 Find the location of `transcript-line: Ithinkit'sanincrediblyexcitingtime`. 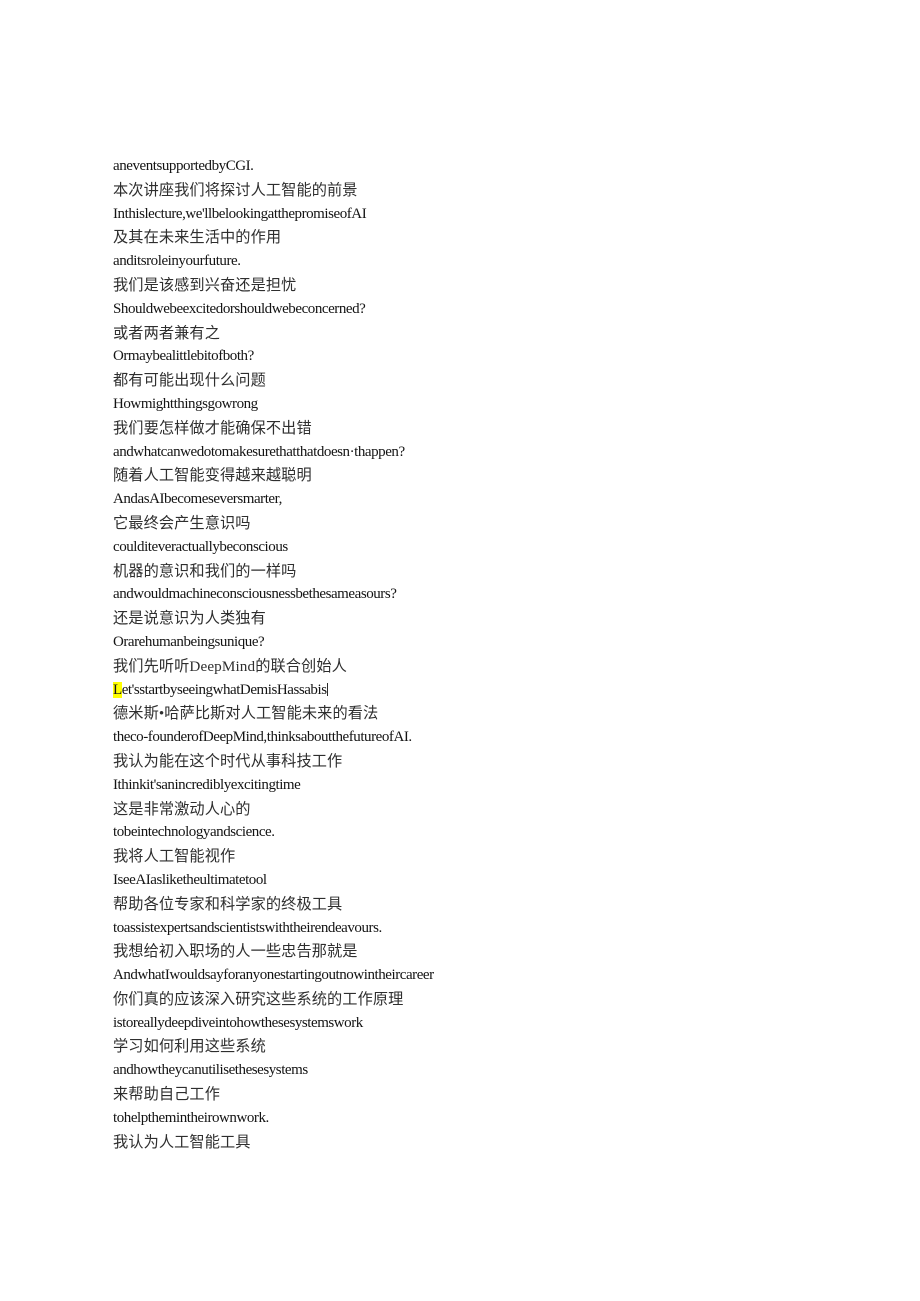

transcript-line: Ithinkit'sanincrediblyexcitingtime is located at coordinates (493, 786).